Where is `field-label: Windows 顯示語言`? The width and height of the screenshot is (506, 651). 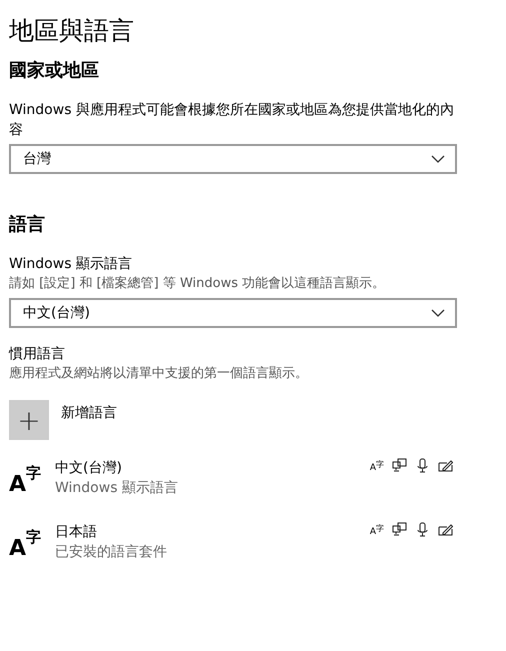 field-label: Windows 顯示語言 is located at coordinates (71, 264).